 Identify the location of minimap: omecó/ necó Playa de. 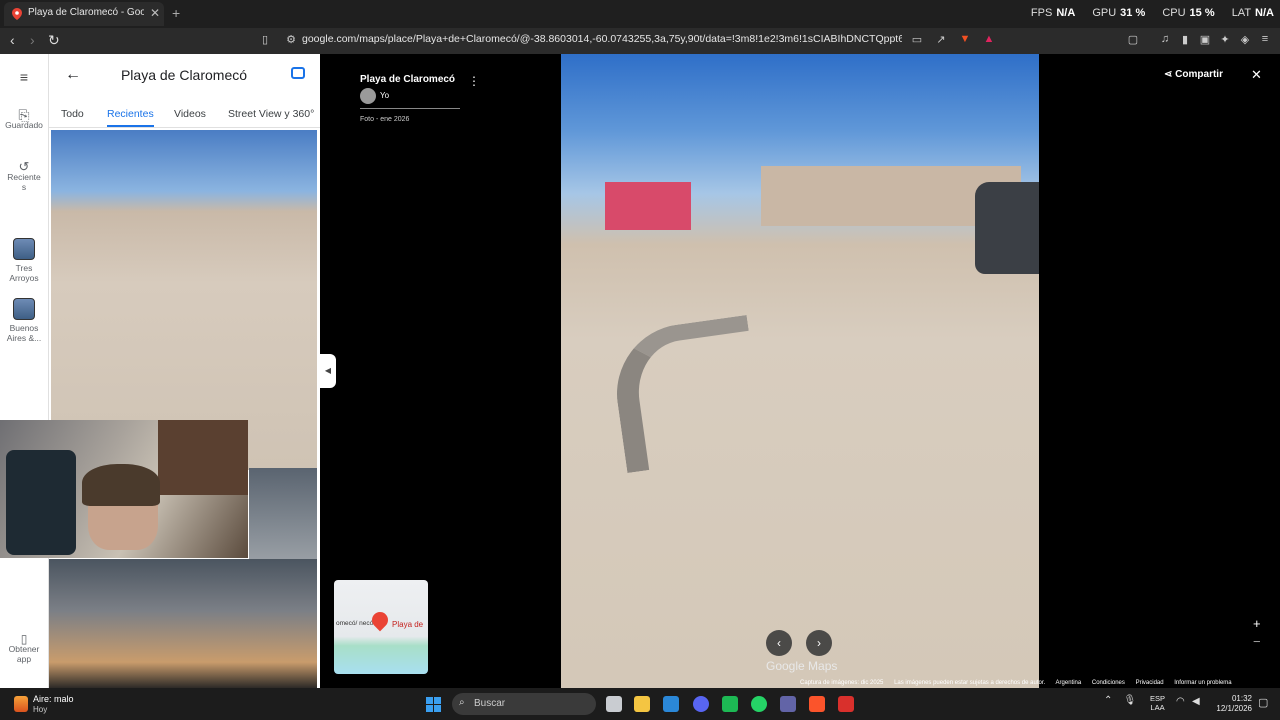
(381, 627).